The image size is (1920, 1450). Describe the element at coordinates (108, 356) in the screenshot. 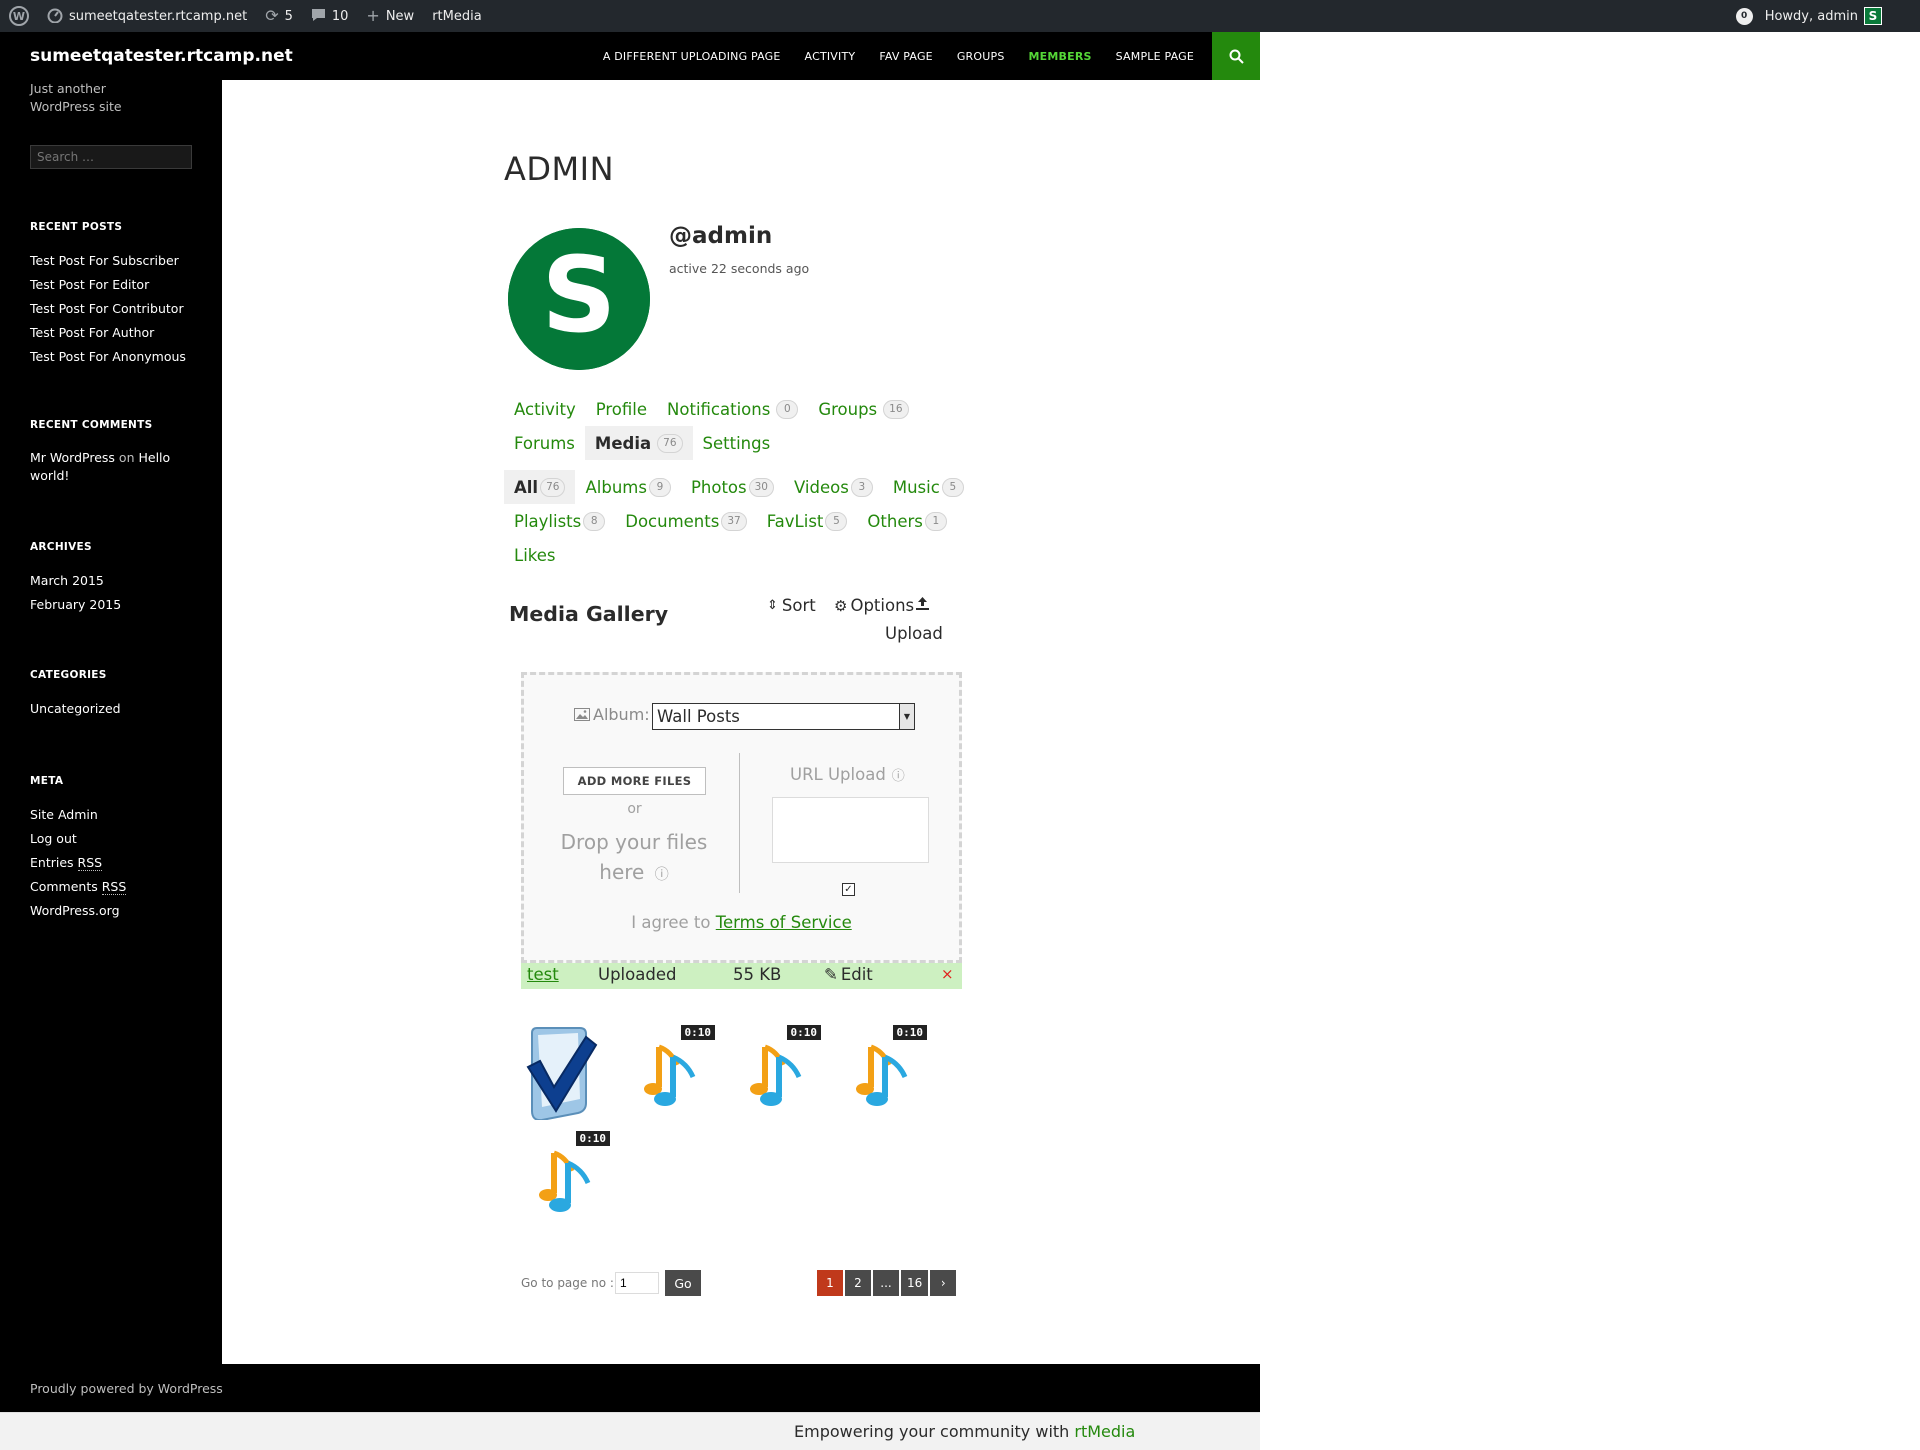

I see `recent-post-link: Test Post For Anonymous` at that location.